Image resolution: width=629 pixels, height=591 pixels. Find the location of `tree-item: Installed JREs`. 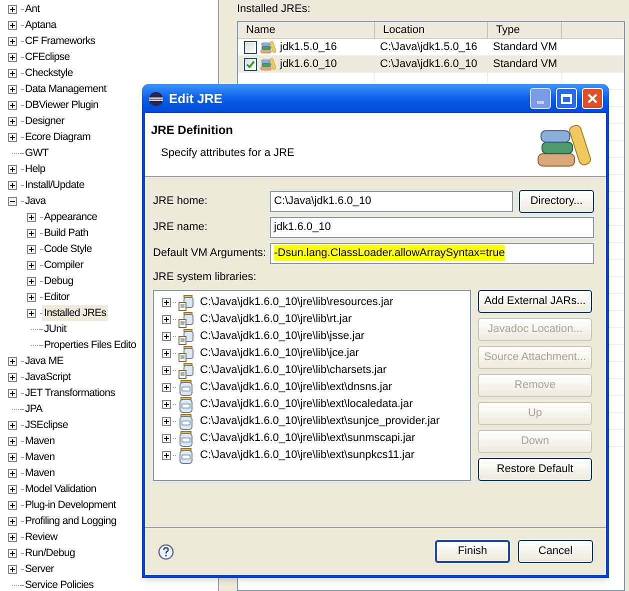

tree-item: Installed JREs is located at coordinates (75, 313).